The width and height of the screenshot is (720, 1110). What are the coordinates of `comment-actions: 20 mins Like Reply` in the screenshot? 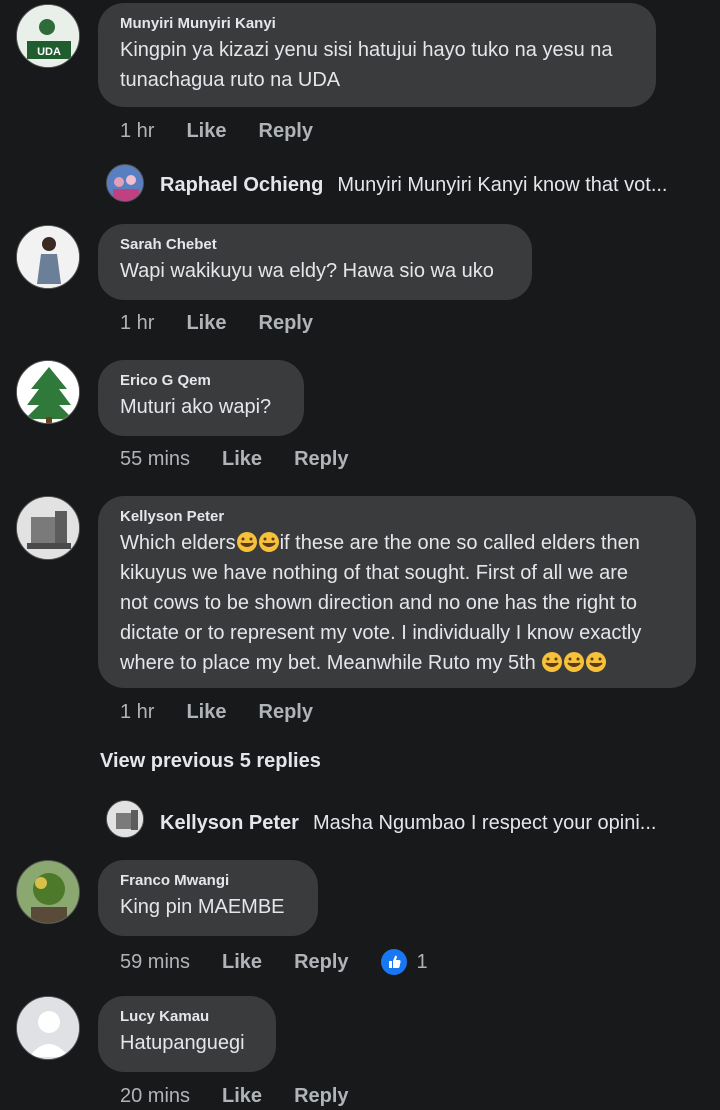 It's located at (250, 1096).